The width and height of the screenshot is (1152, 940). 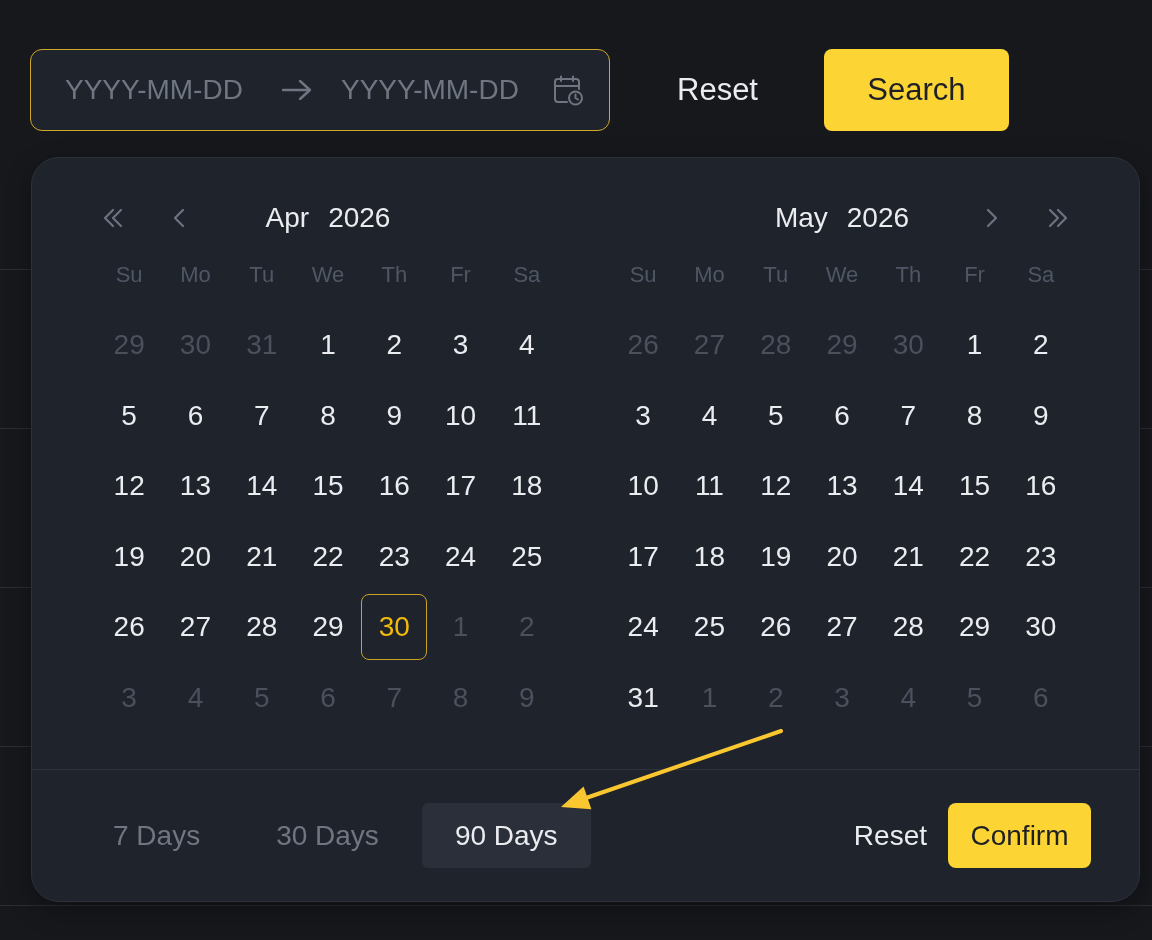 What do you see at coordinates (297, 90) in the screenshot?
I see `arrow-right-icon` at bounding box center [297, 90].